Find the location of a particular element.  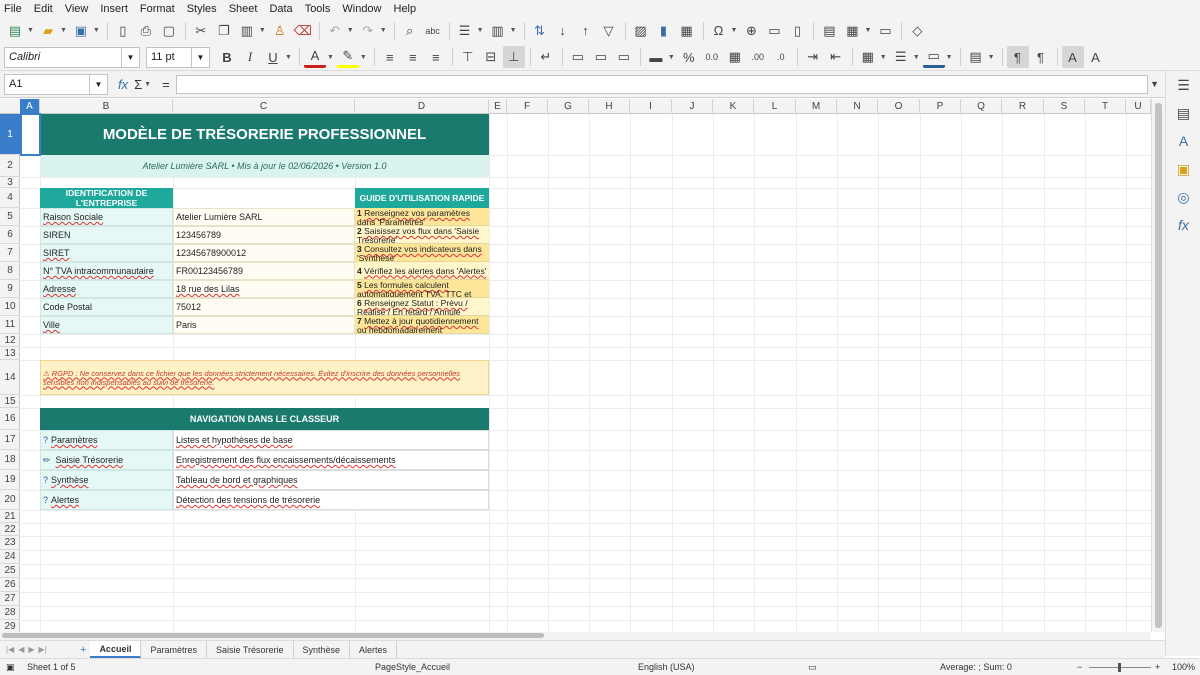

special-character-dropdown-icon: ▼ is located at coordinates (734, 30).